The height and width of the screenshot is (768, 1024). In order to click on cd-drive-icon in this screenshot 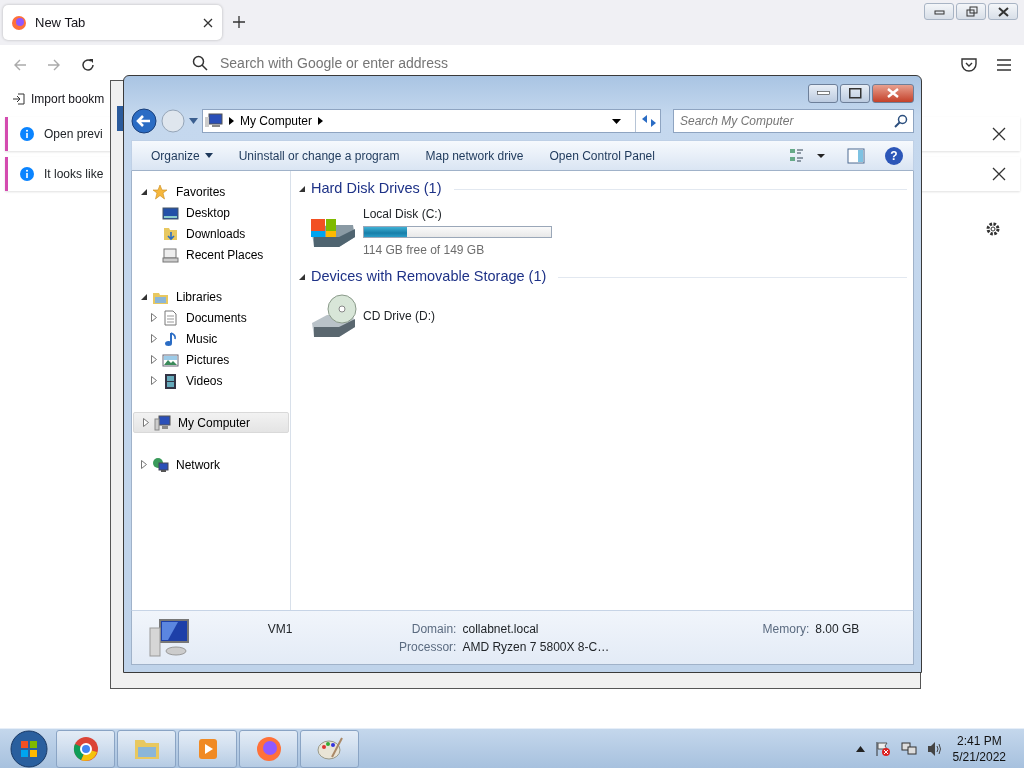, I will do `click(333, 316)`.